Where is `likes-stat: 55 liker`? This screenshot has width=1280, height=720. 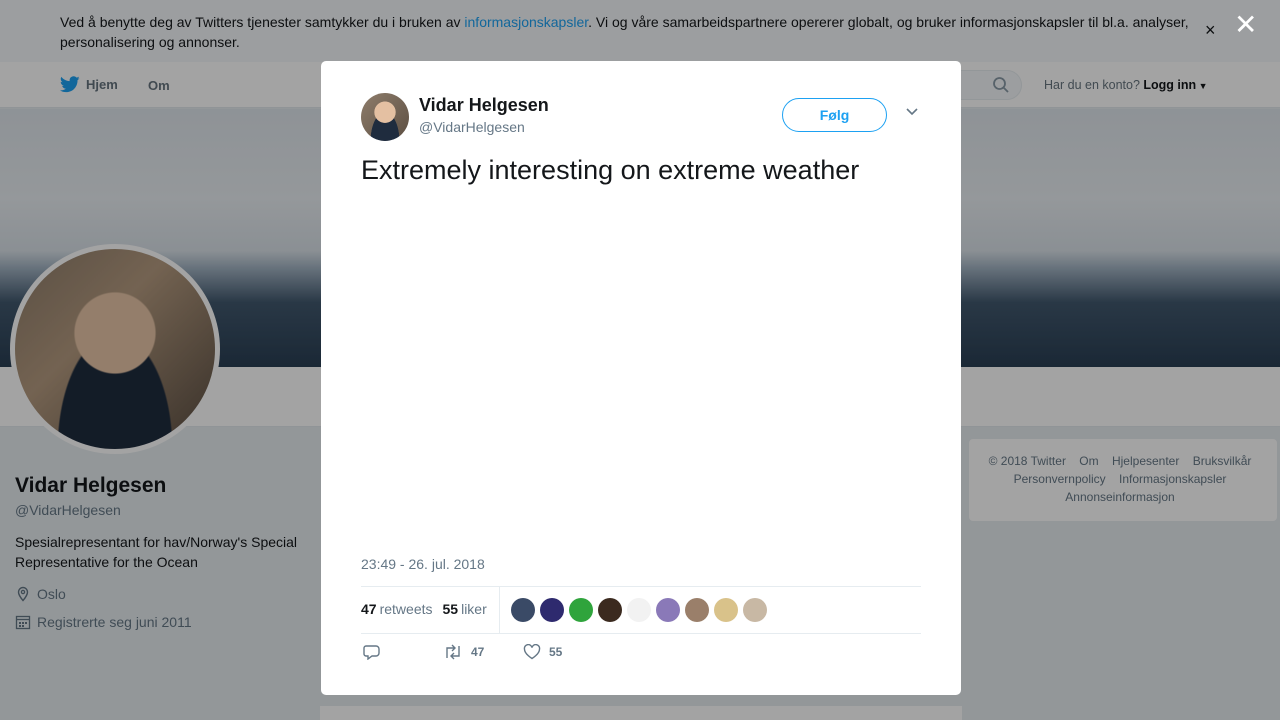
likes-stat: 55 liker is located at coordinates (465, 609).